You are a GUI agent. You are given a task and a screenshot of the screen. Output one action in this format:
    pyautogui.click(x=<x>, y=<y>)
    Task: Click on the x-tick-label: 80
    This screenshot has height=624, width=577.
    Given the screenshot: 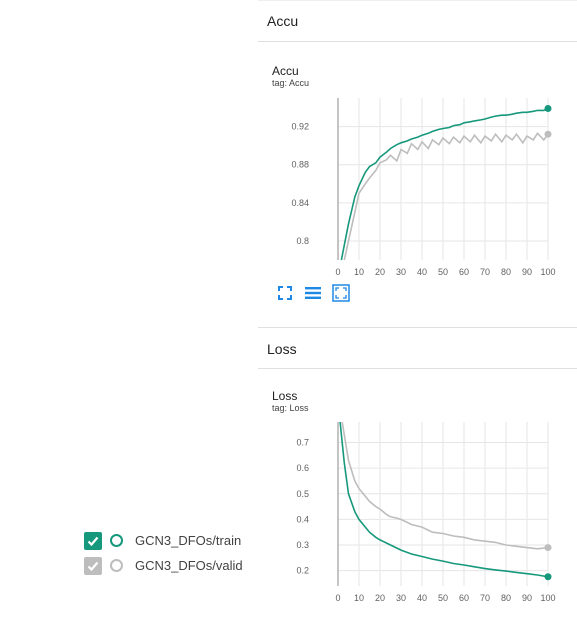 What is the action you would take?
    pyautogui.click(x=506, y=598)
    